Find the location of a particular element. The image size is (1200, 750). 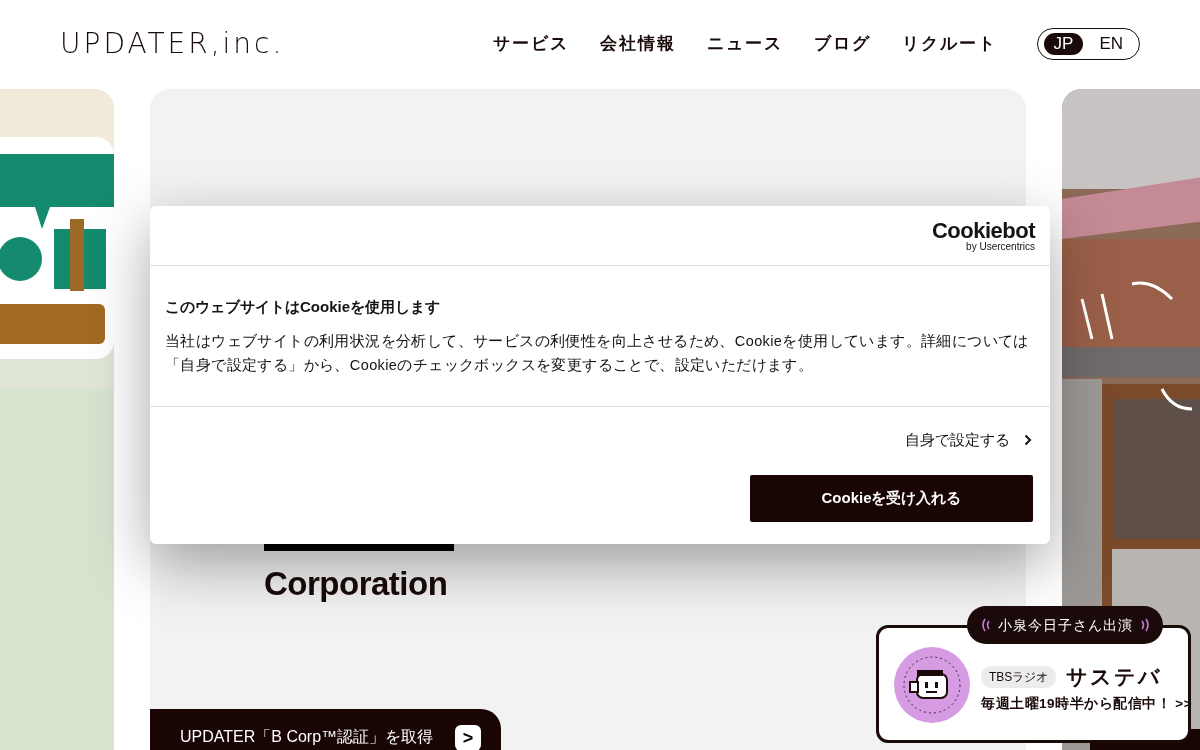

brand-subtitle: by Usercentrics is located at coordinates (1000, 246).